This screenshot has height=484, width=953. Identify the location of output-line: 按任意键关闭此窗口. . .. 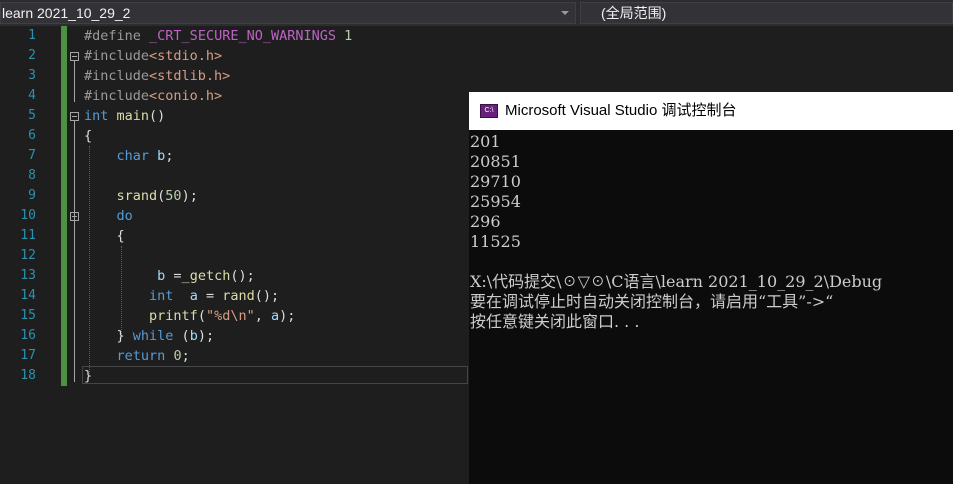
(555, 321).